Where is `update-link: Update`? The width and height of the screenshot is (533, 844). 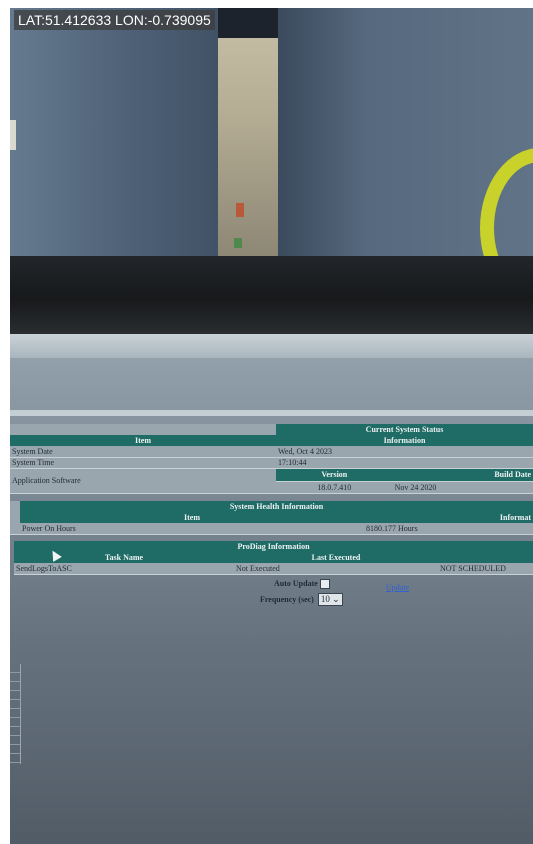
update-link: Update is located at coordinates (397, 587).